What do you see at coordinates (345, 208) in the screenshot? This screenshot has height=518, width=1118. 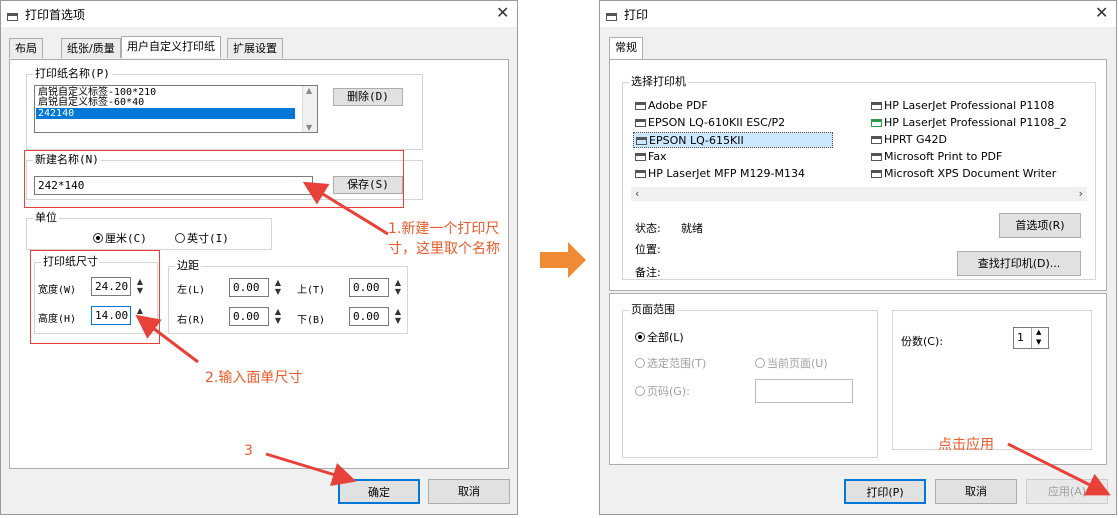 I see `step1-arrow` at bounding box center [345, 208].